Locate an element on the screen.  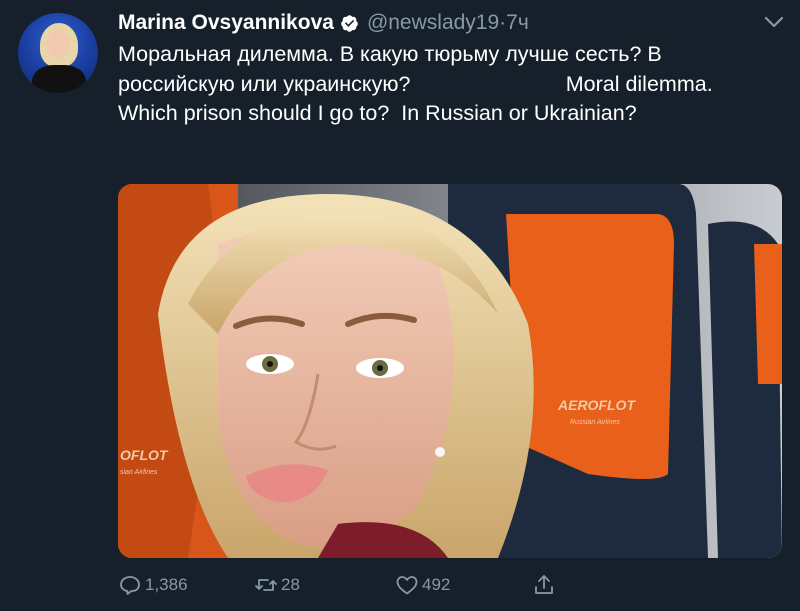
author-name: Marina Ovsyannikova is located at coordinates (226, 23).